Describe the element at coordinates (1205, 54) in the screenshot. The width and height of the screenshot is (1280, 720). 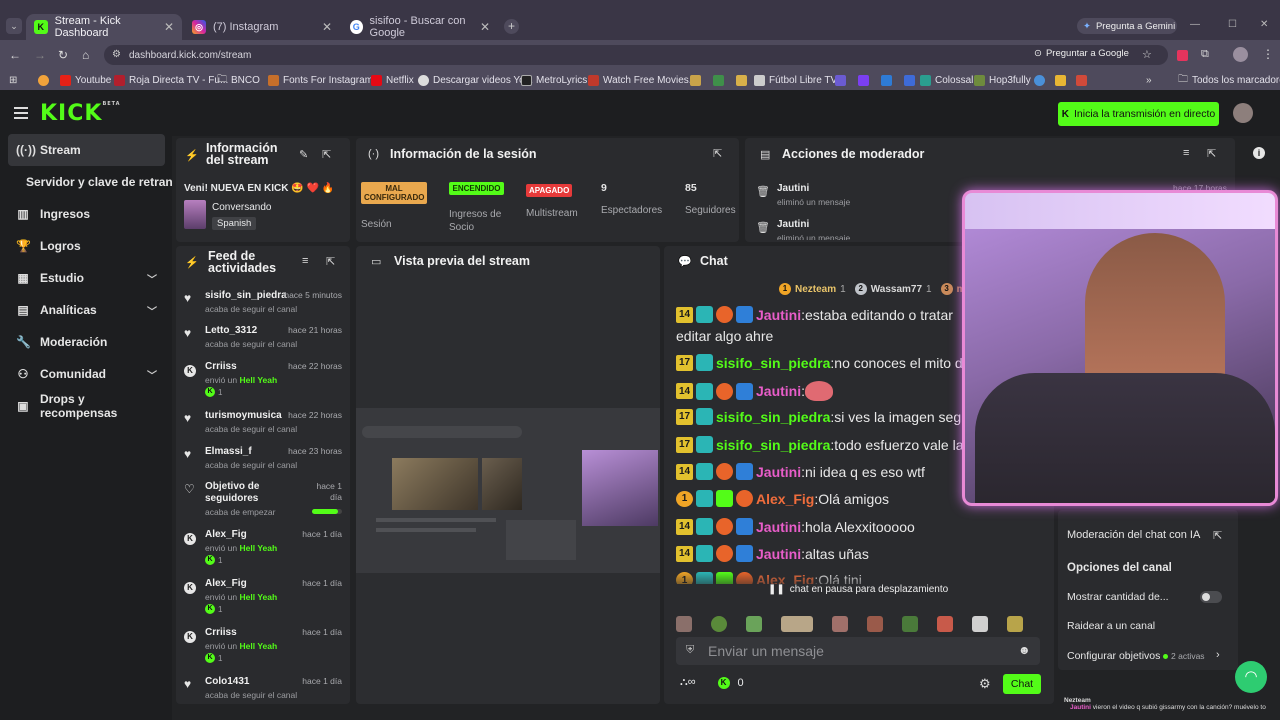
I see `puzzle-icon: ⧉` at that location.